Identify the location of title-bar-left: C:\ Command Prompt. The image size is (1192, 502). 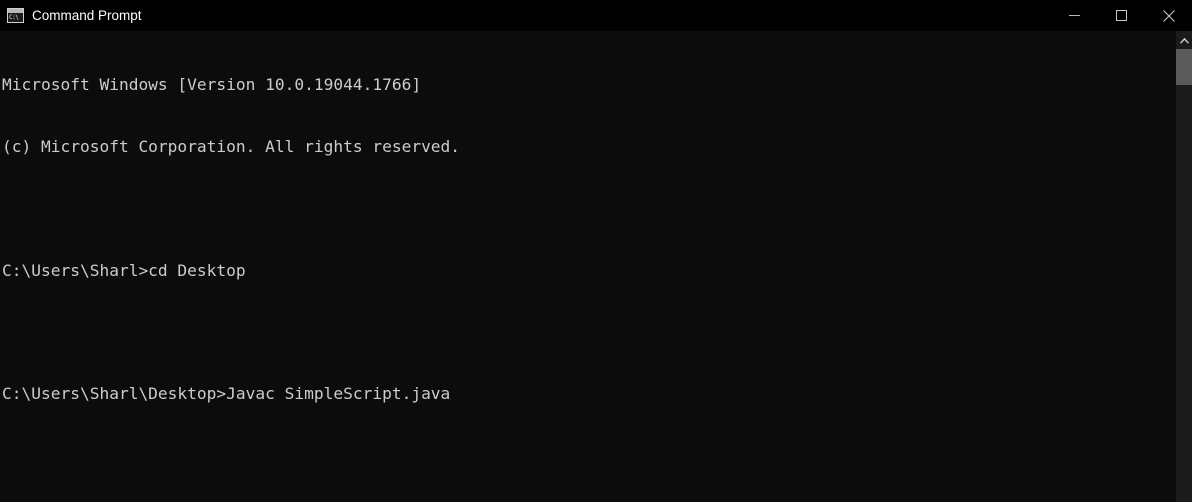
(525, 15).